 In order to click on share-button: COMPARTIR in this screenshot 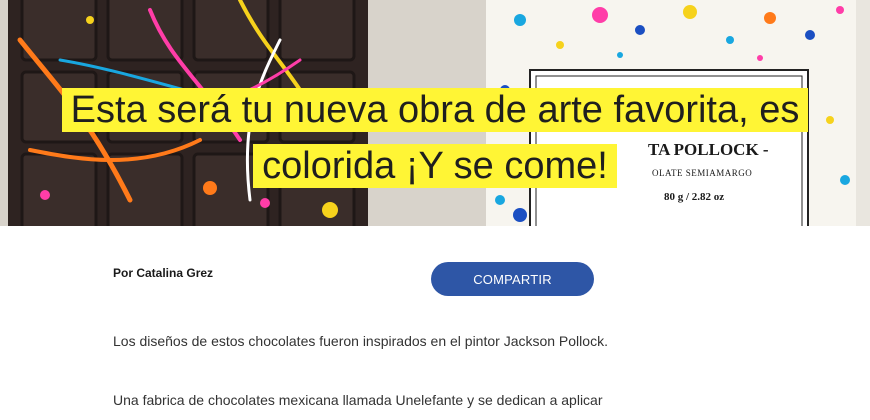, I will do `click(512, 279)`.